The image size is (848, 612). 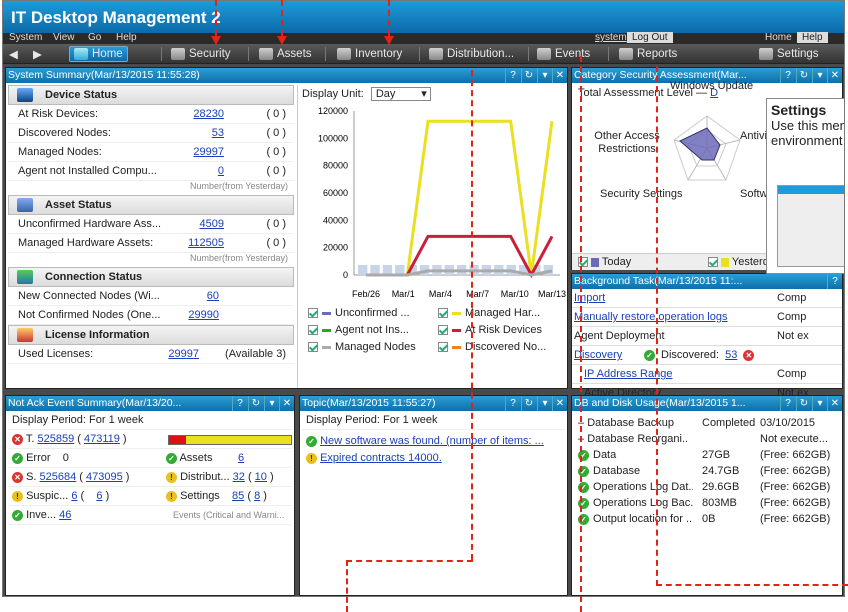 What do you see at coordinates (206, 243) in the screenshot?
I see `status-value-link: 112505` at bounding box center [206, 243].